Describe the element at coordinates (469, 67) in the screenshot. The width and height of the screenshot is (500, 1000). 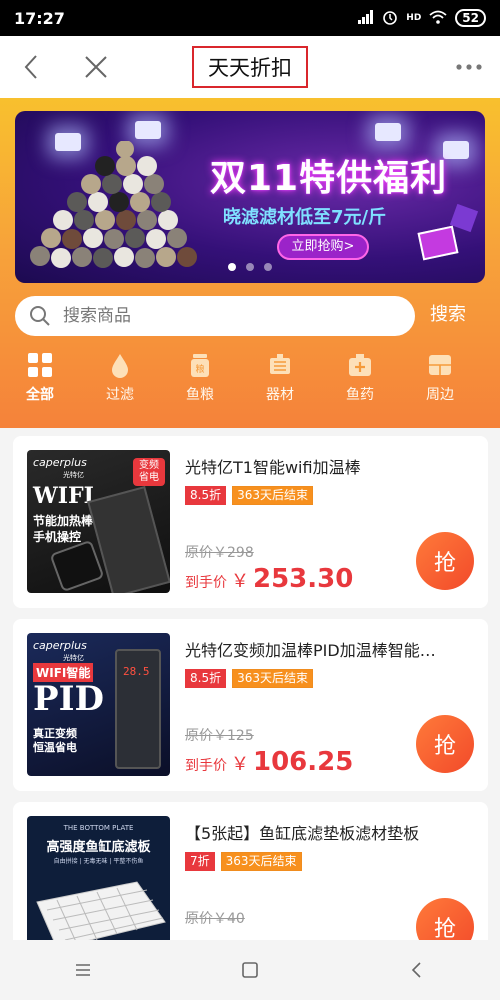
I see `more-icon` at that location.